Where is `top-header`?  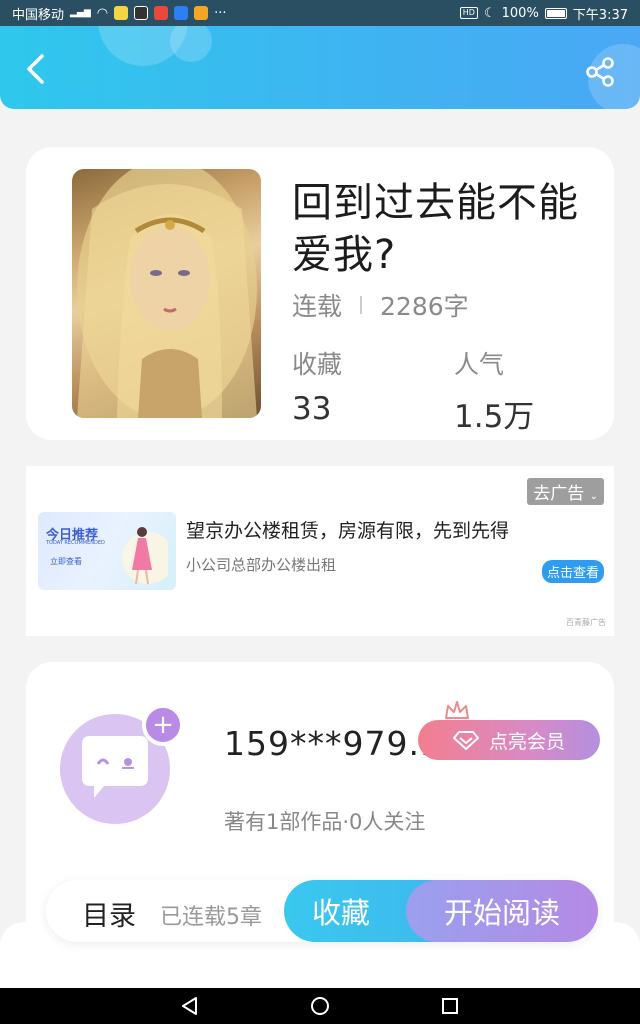
top-header is located at coordinates (320, 67).